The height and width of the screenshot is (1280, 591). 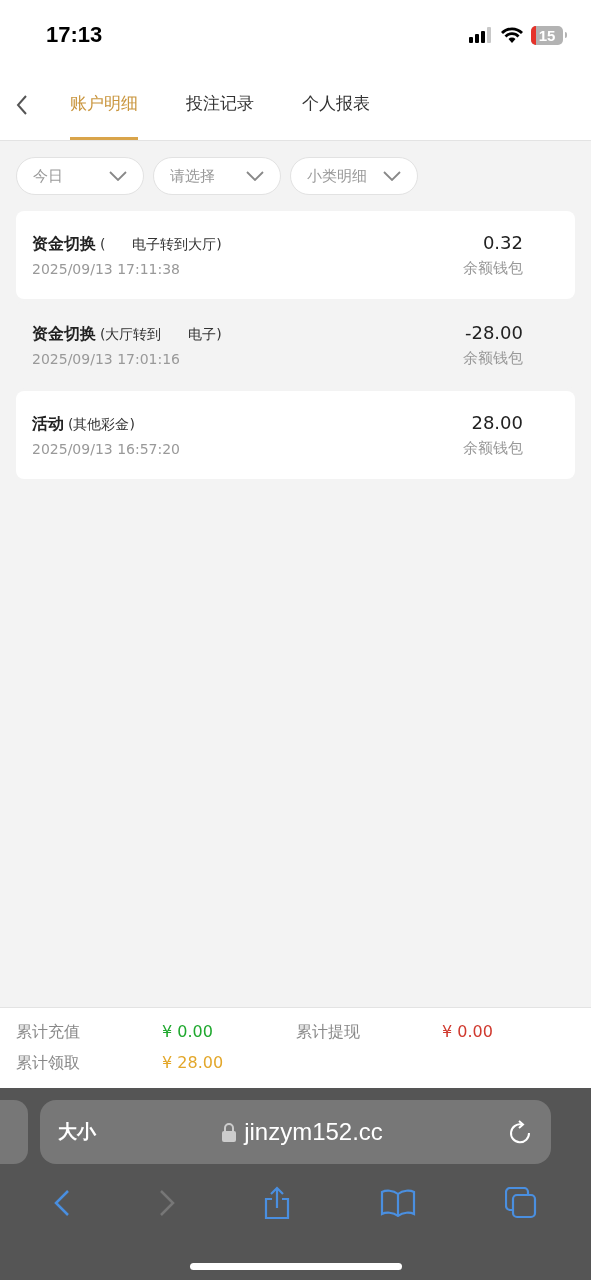 I want to click on reload-icon, so click(x=520, y=1132).